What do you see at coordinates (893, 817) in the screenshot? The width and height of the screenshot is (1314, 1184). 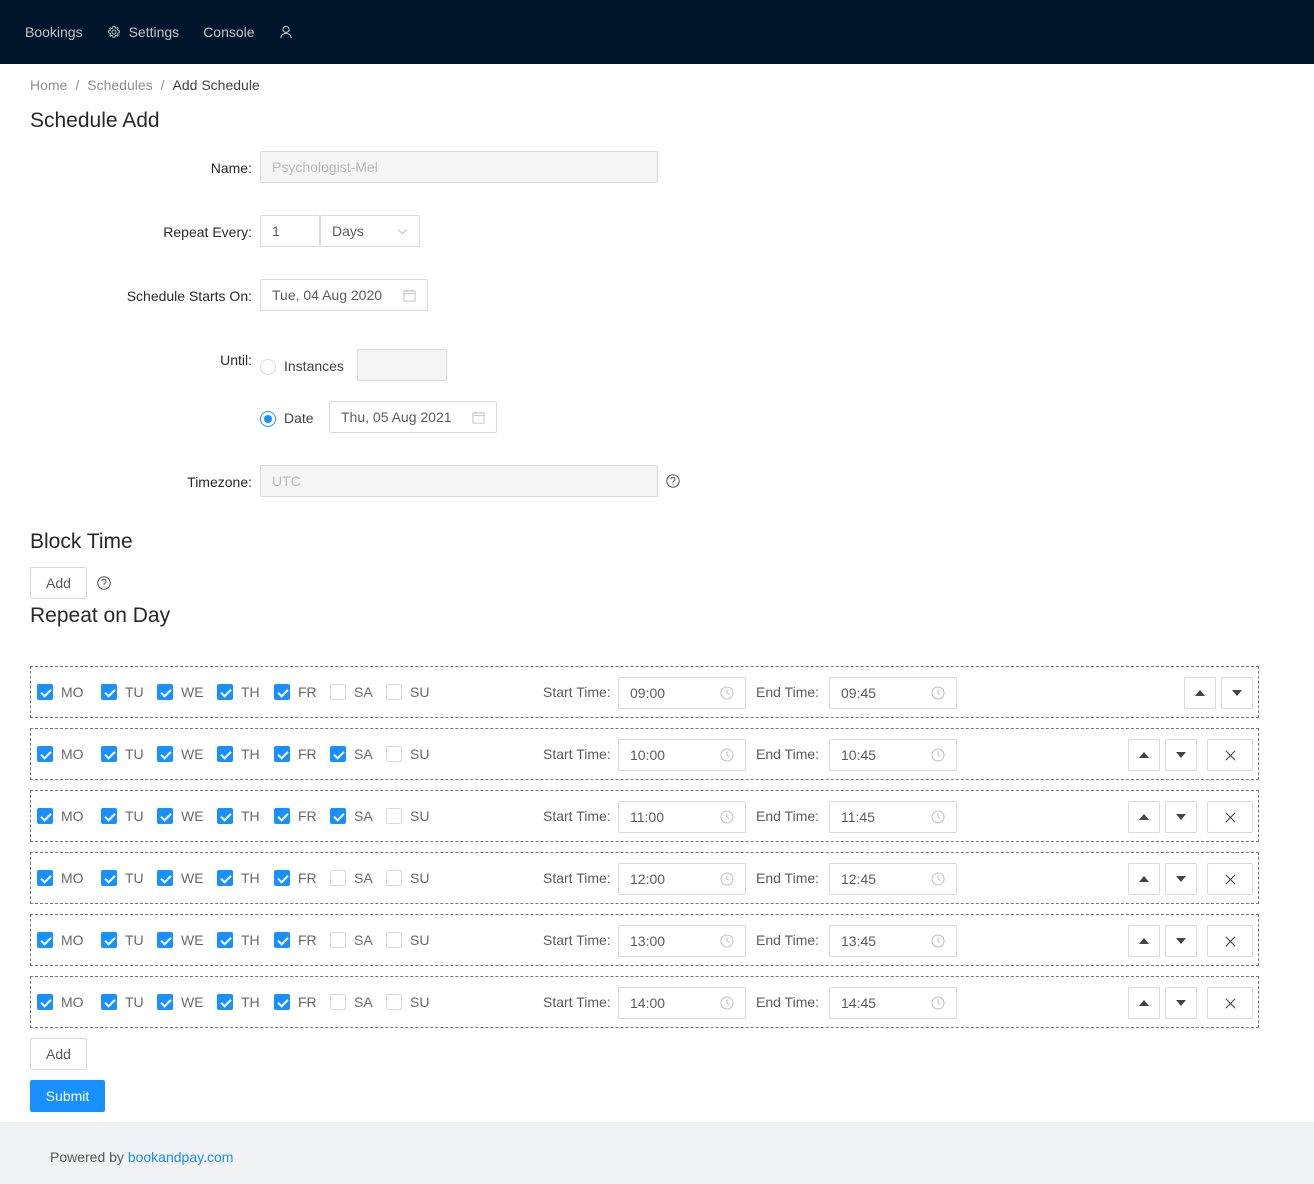 I see `end-time-input: 11:45` at bounding box center [893, 817].